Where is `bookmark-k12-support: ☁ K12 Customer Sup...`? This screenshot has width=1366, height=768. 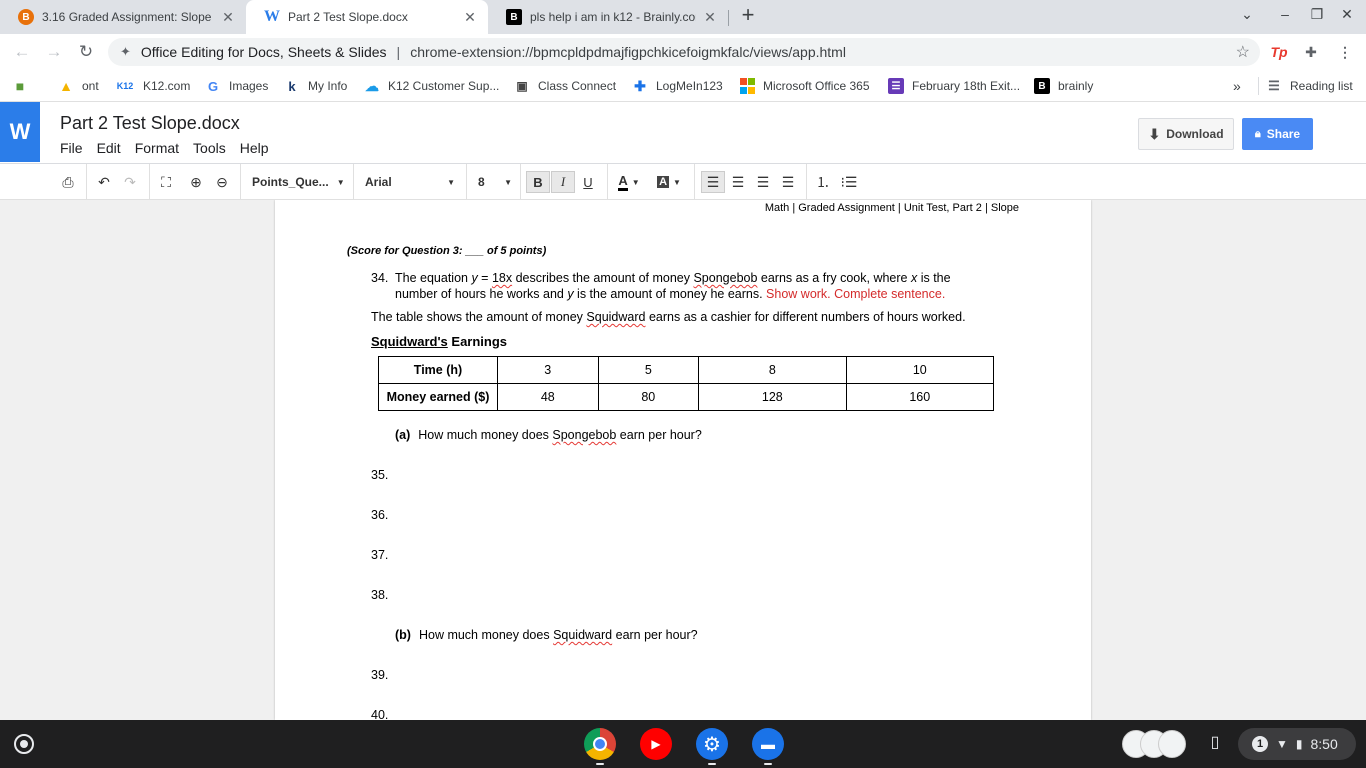 bookmark-k12-support: ☁ K12 Customer Sup... is located at coordinates (431, 86).